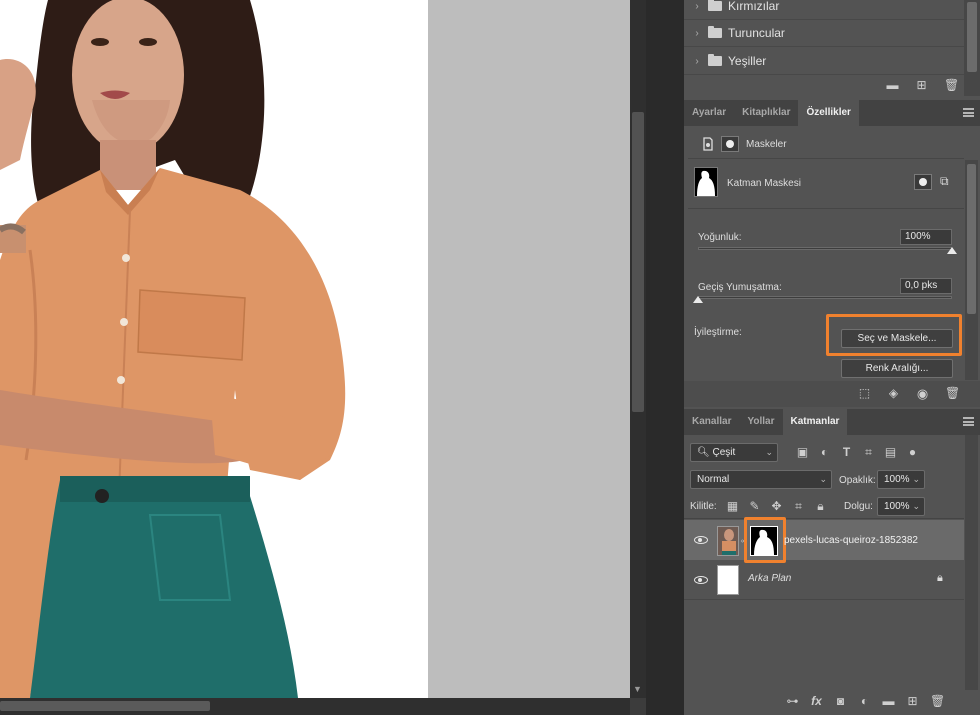 This screenshot has width=980, height=715. What do you see at coordinates (825, 297) in the screenshot?
I see `feather-slider-track` at bounding box center [825, 297].